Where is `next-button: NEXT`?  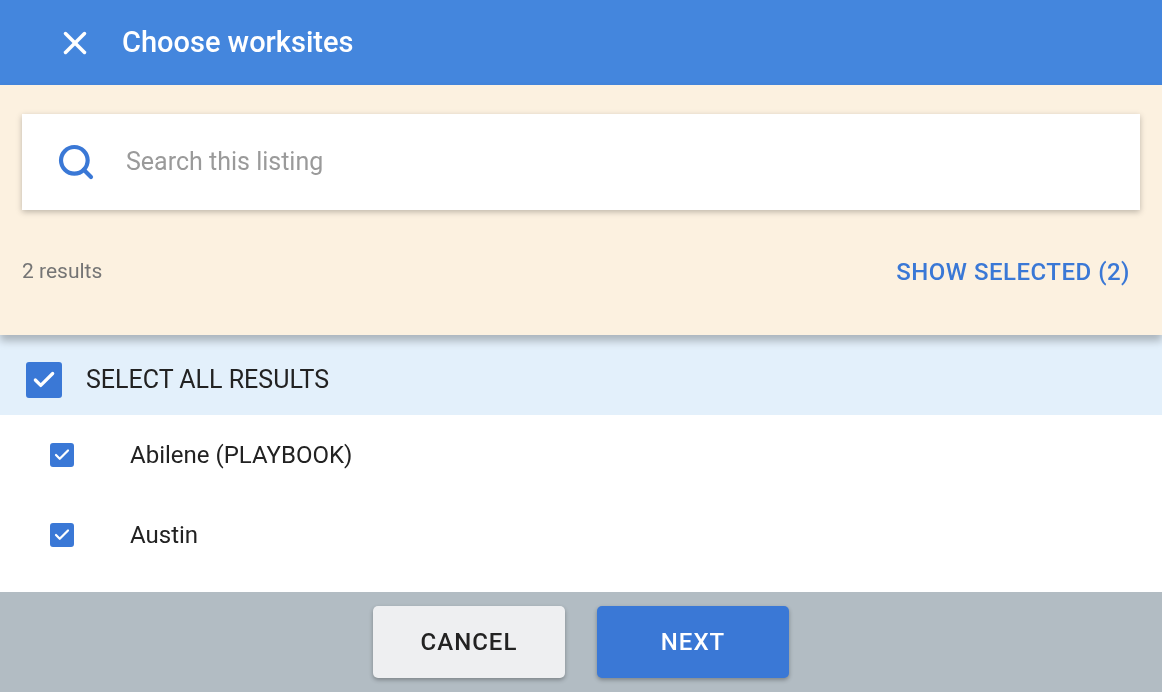
next-button: NEXT is located at coordinates (693, 642).